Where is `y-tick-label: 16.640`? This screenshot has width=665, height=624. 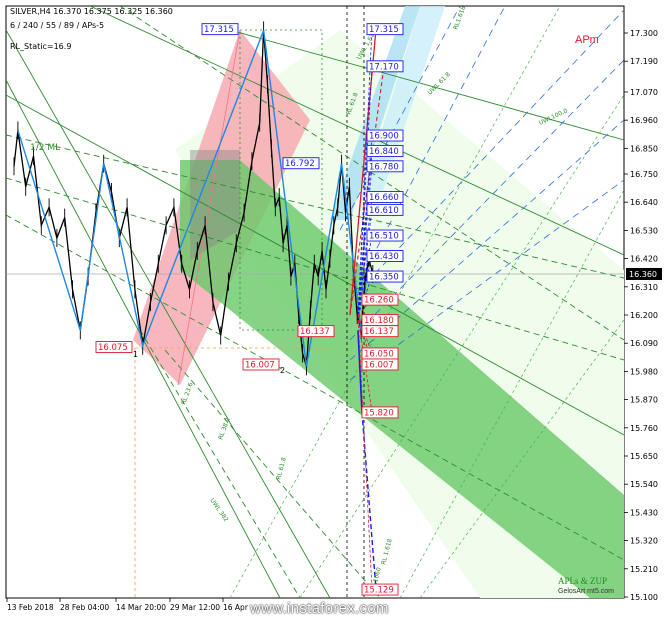
y-tick-label: 16.640 is located at coordinates (644, 202).